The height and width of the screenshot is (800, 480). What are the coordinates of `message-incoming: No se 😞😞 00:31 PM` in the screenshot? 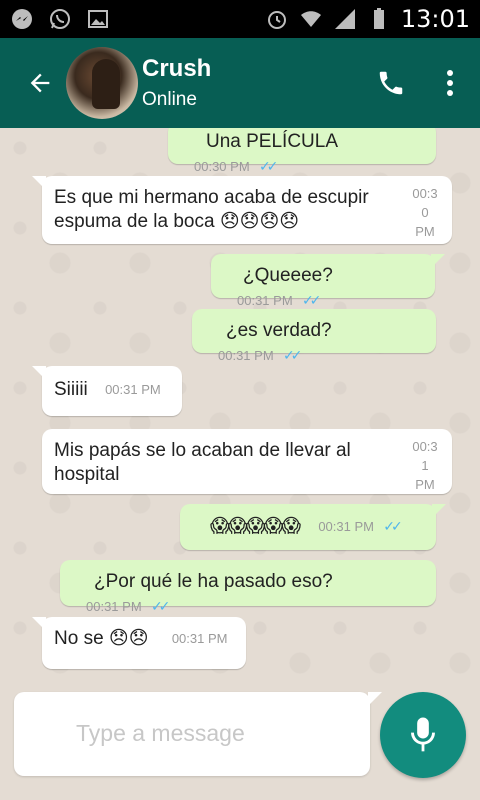 It's located at (139, 643).